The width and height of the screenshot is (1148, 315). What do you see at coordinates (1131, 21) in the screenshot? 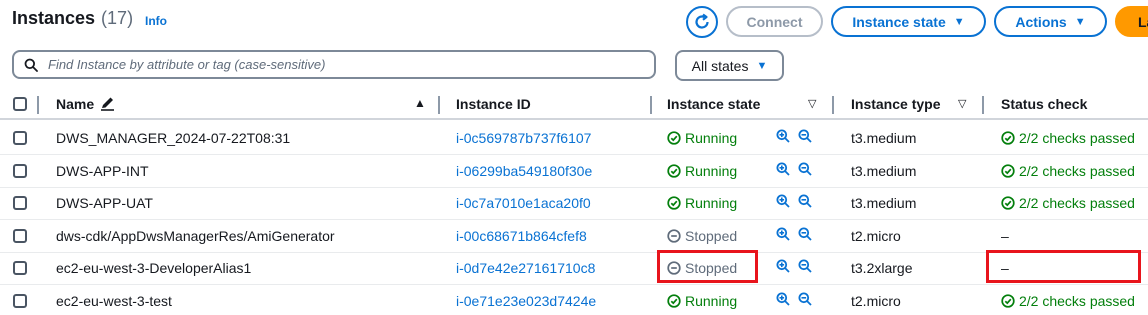
I see `launch-instances-button: La` at bounding box center [1131, 21].